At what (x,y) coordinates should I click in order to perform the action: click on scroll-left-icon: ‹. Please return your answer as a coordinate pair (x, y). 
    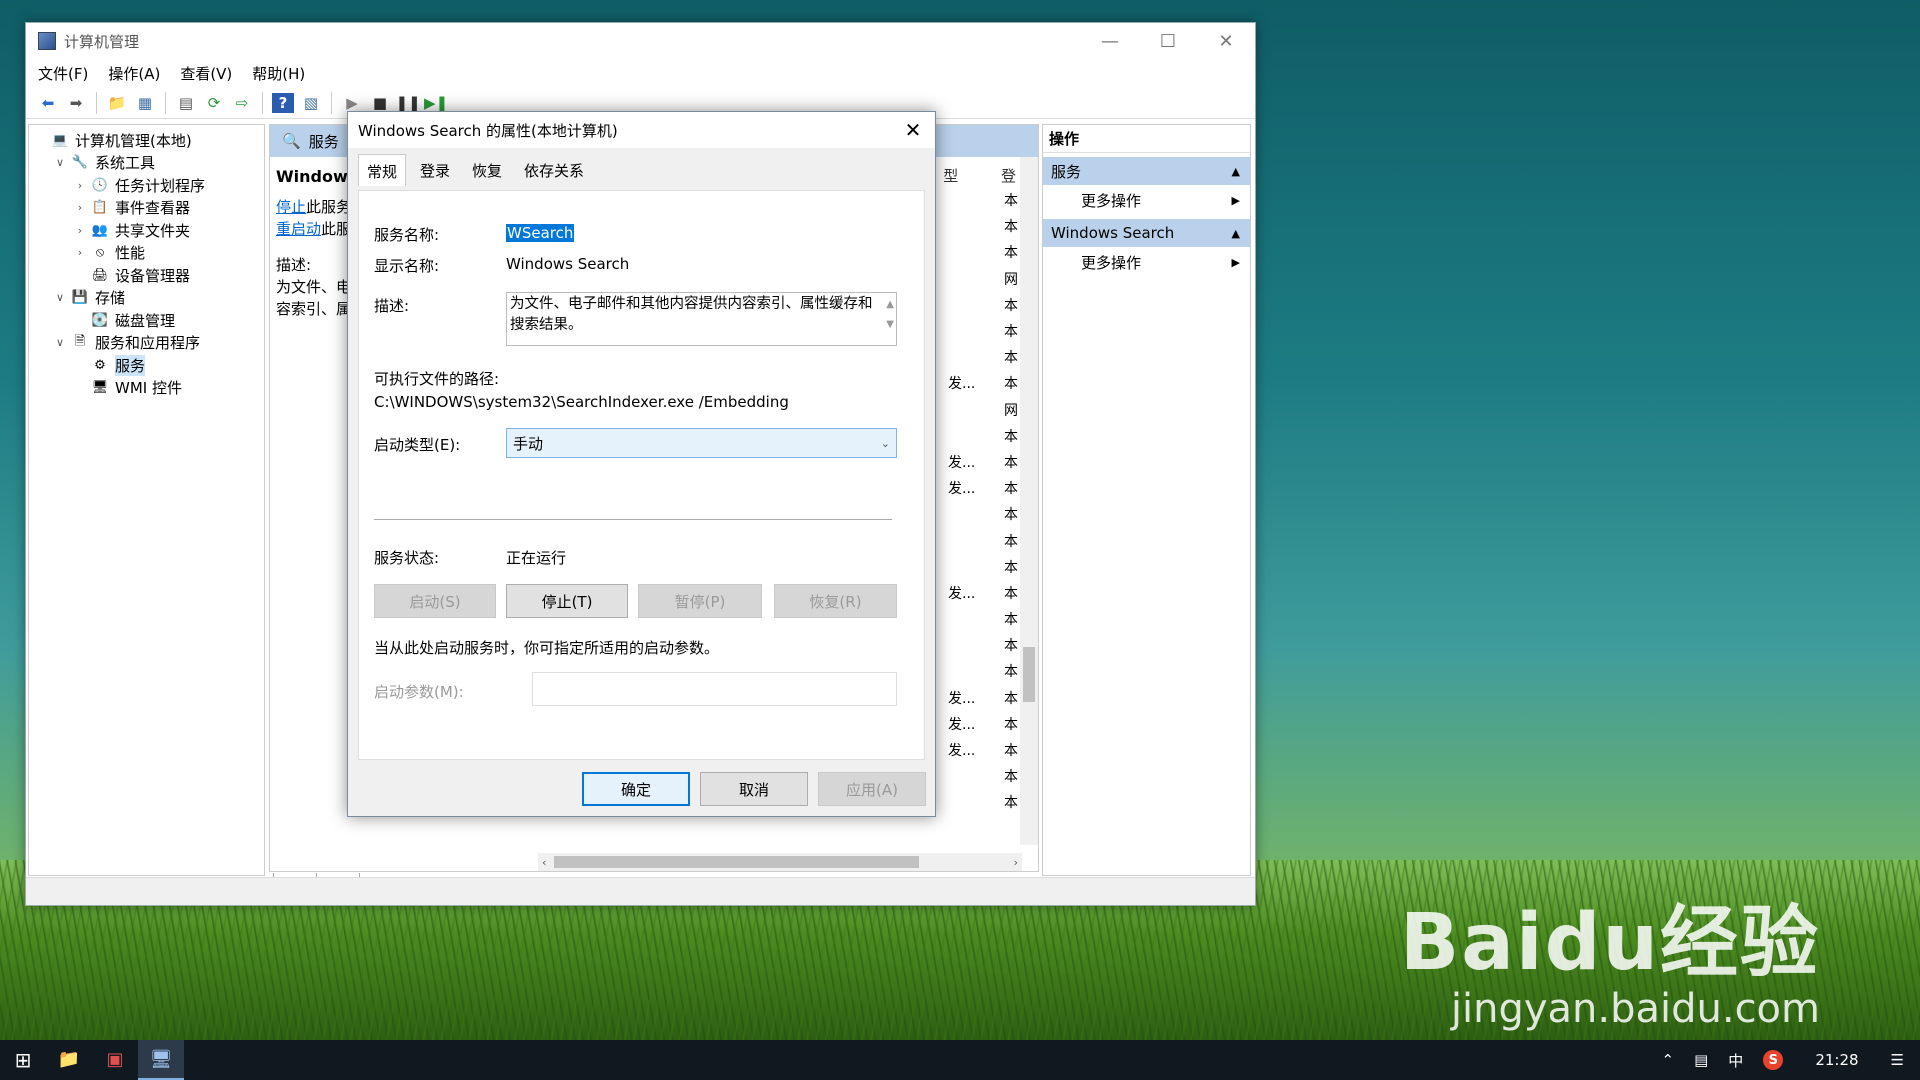
    Looking at the image, I should click on (544, 862).